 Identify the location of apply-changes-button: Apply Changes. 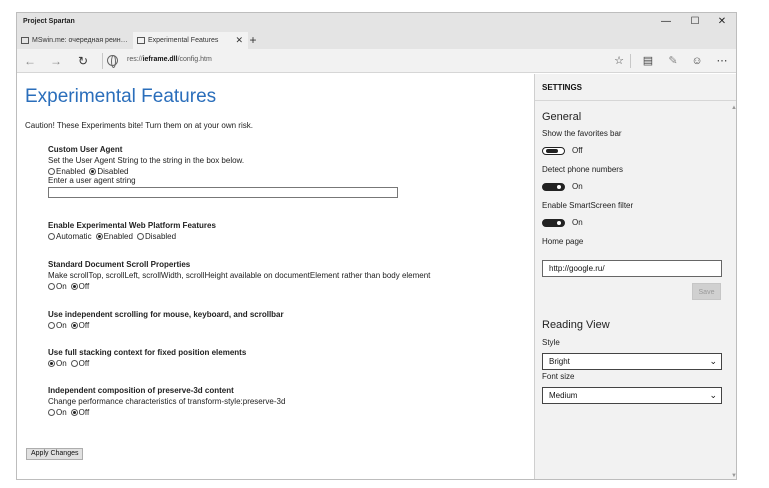
(55, 454).